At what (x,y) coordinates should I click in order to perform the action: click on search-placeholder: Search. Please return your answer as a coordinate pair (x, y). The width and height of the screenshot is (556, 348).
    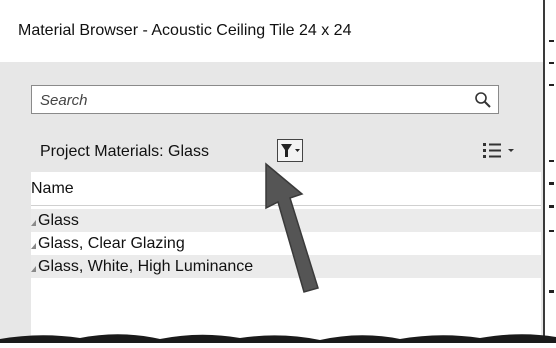
    Looking at the image, I should click on (64, 100).